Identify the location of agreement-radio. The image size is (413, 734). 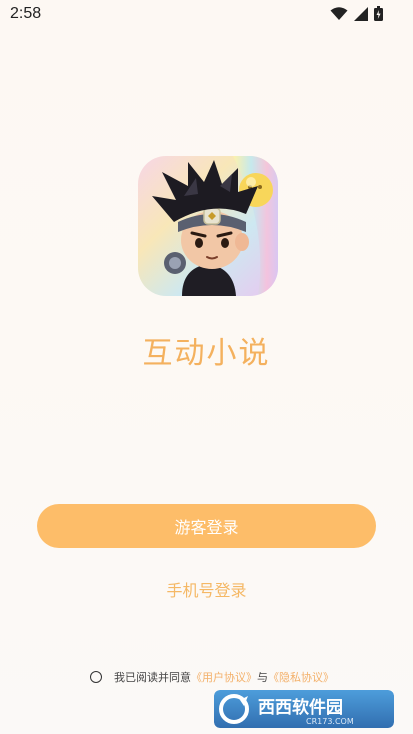
(96, 677).